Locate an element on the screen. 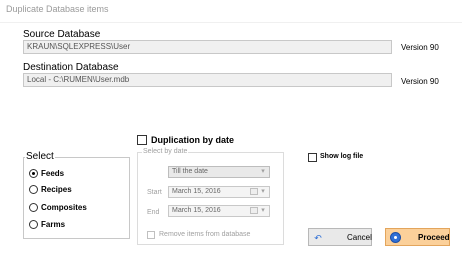 The width and height of the screenshot is (462, 254). select-by-date-title: Select by date is located at coordinates (165, 151).